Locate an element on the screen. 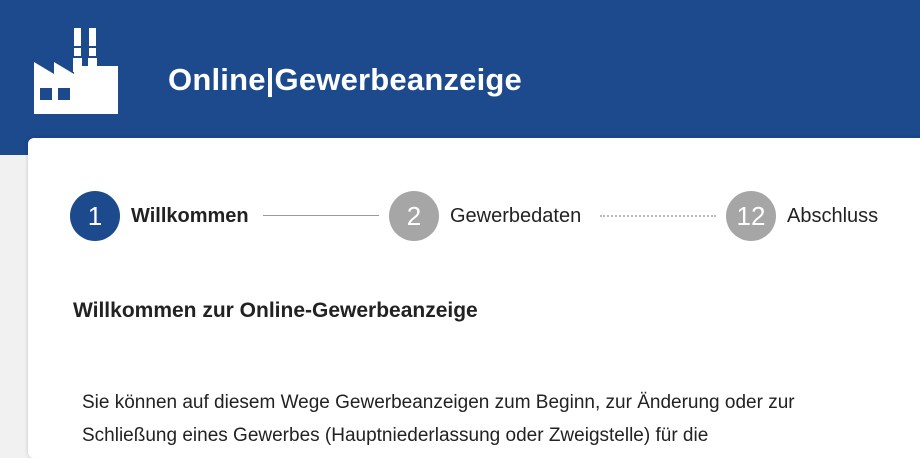 The width and height of the screenshot is (920, 458). factory-icon is located at coordinates (76, 71).